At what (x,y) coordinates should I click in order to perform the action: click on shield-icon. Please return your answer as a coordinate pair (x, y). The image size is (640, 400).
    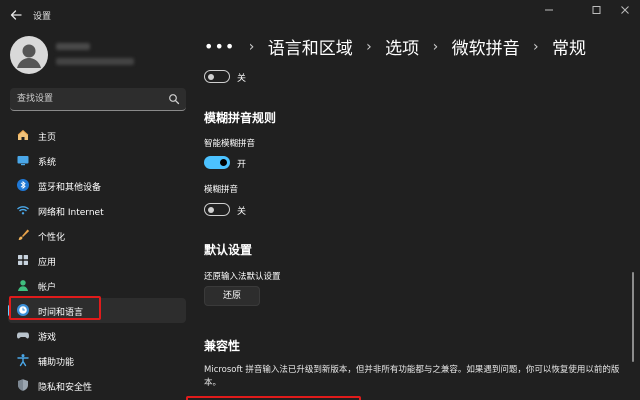
    Looking at the image, I should click on (23, 385).